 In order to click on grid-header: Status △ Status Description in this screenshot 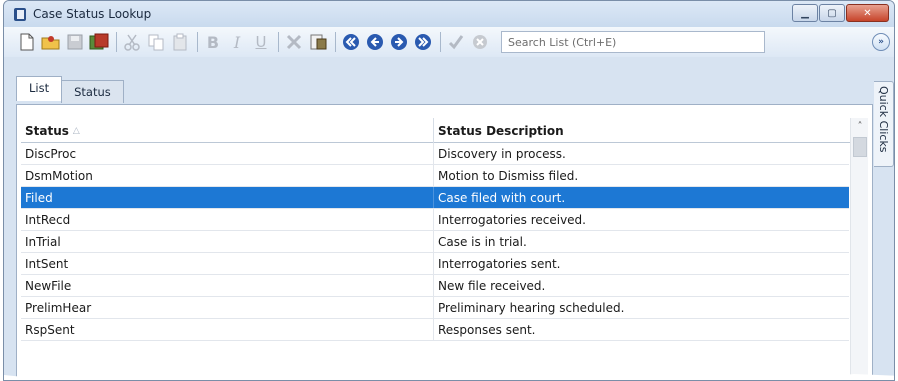, I will do `click(444, 130)`.